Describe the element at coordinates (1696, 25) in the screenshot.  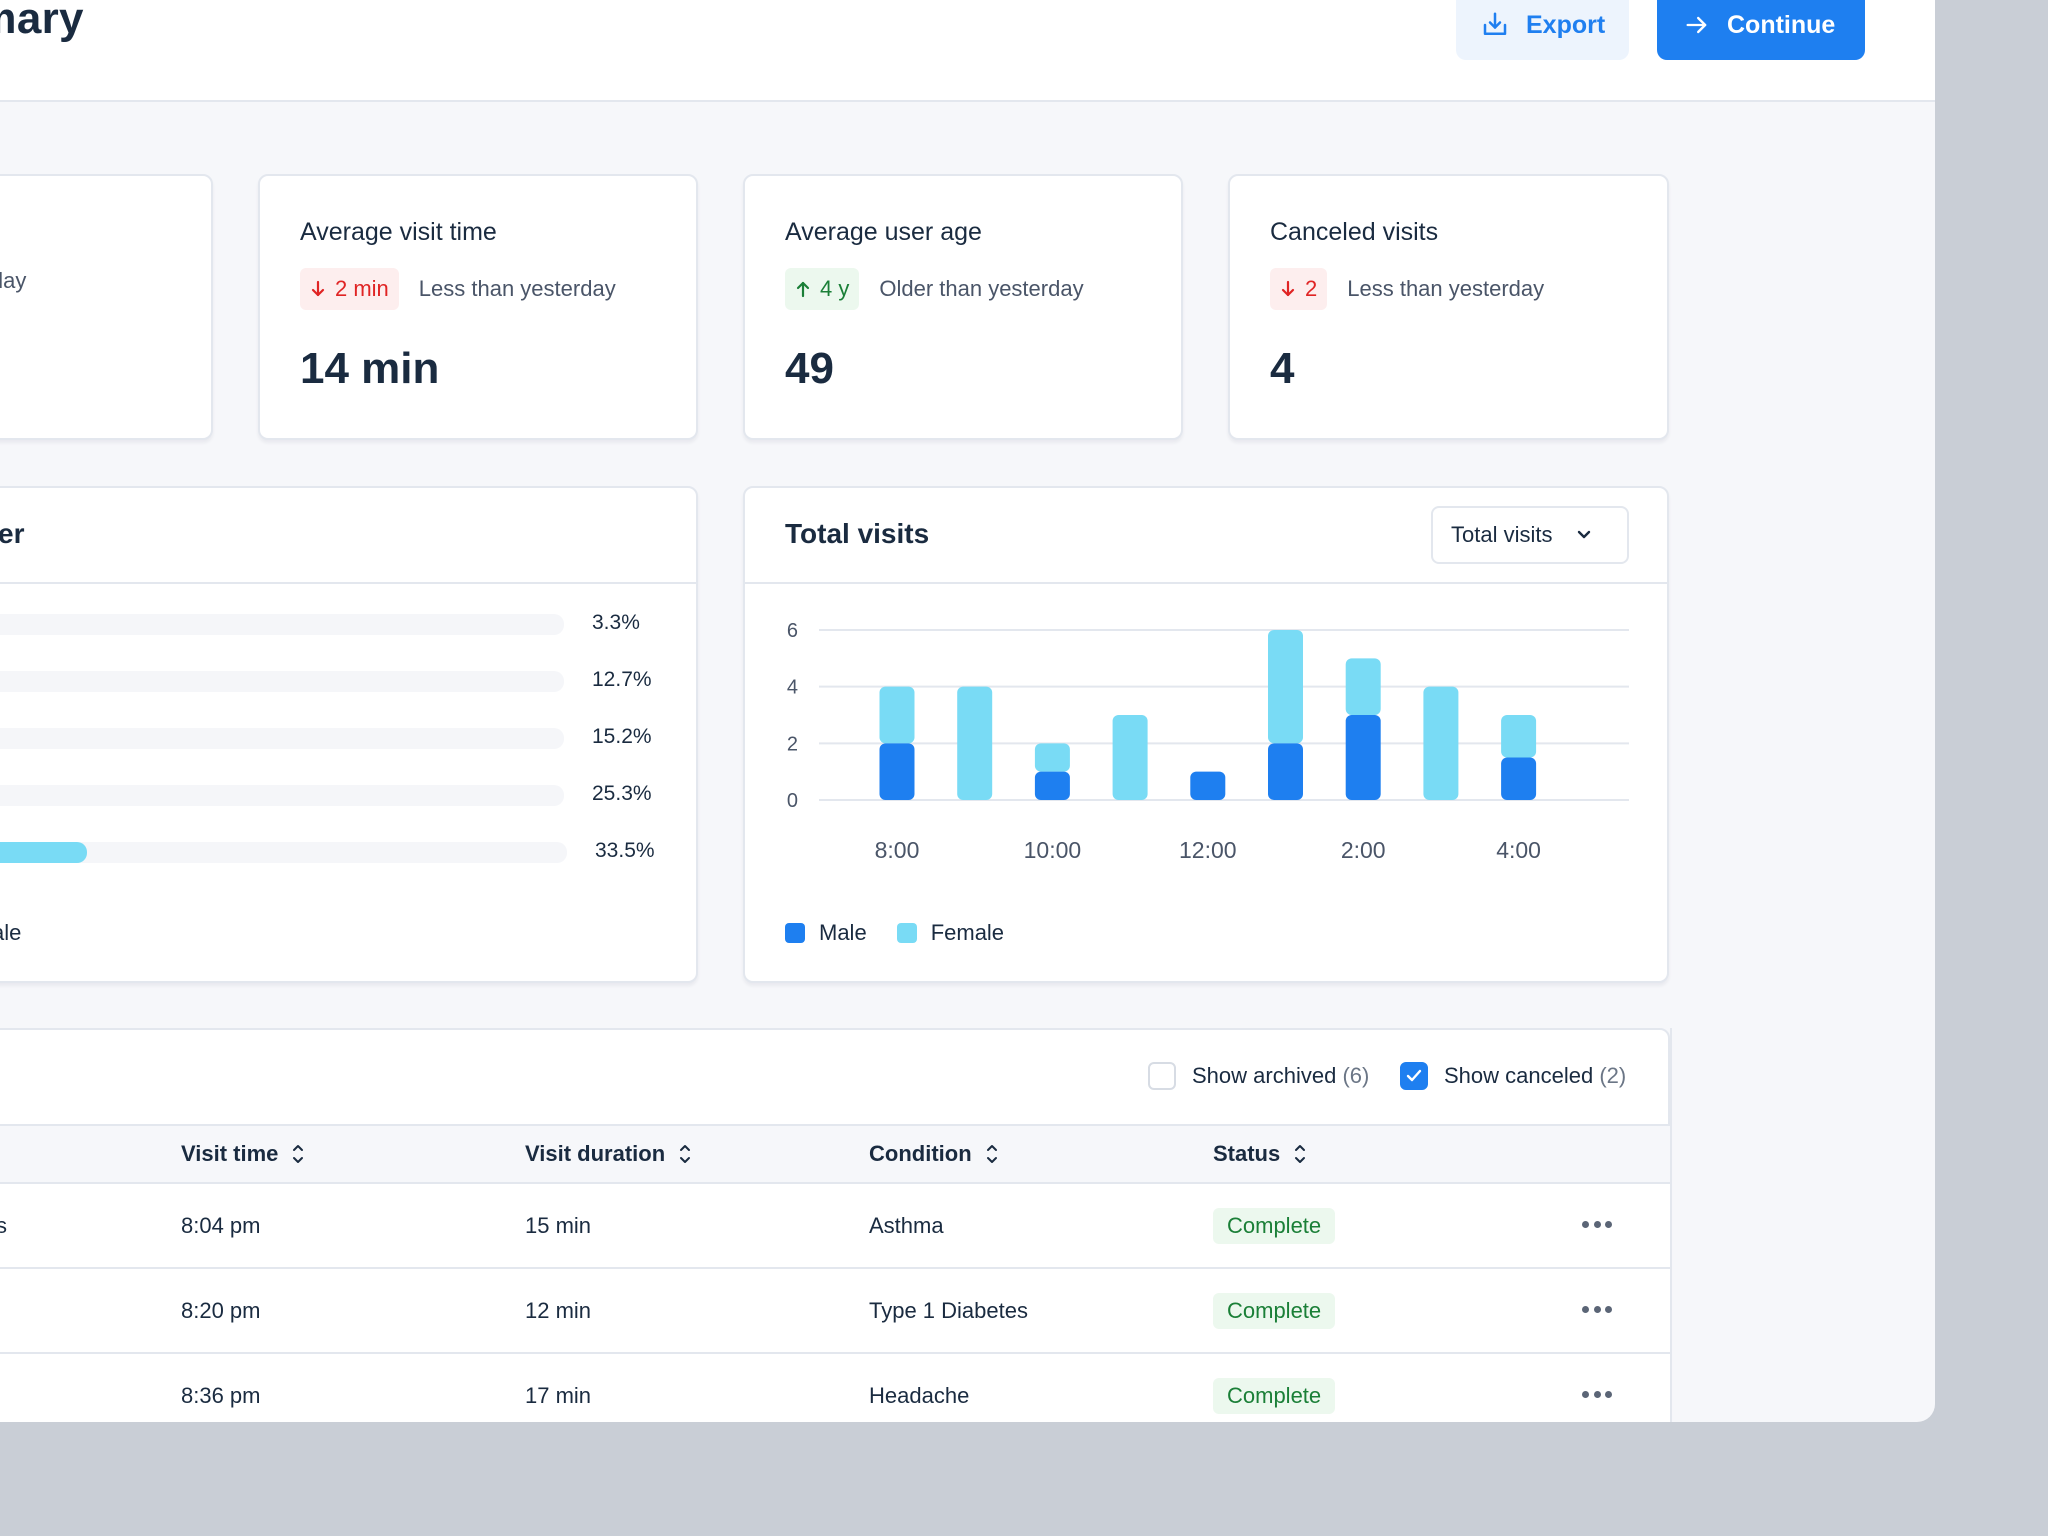
I see `arrow-right-icon` at that location.